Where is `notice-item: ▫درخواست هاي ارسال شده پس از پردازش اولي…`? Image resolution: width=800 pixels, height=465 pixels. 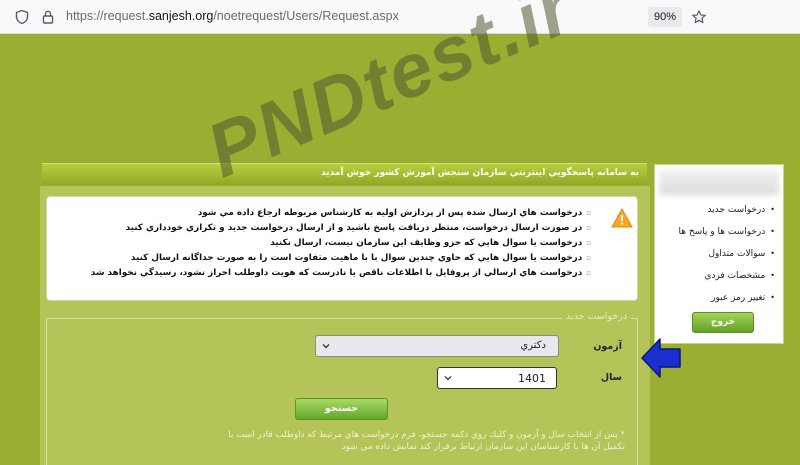
notice-item: ▫درخواست هاي ارسال شده پس از پردازش اولي… is located at coordinates (394, 213).